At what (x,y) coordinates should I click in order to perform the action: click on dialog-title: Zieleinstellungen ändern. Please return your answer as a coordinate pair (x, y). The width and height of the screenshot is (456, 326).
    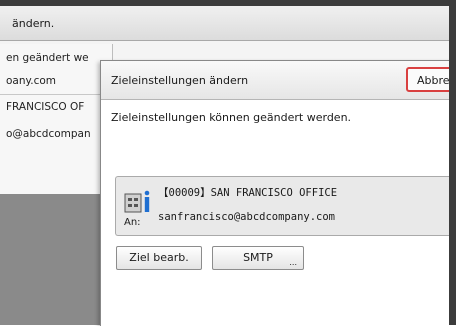
    Looking at the image, I should click on (180, 80).